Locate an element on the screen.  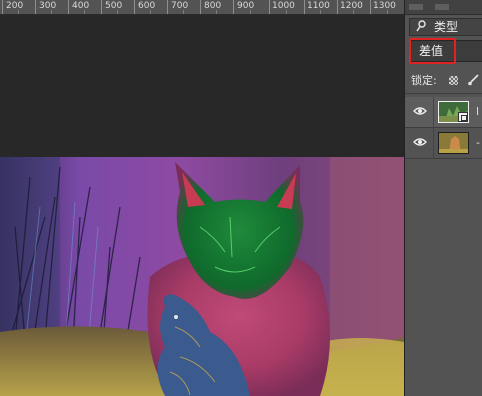
ruler-label: 300 is located at coordinates (48, 6).